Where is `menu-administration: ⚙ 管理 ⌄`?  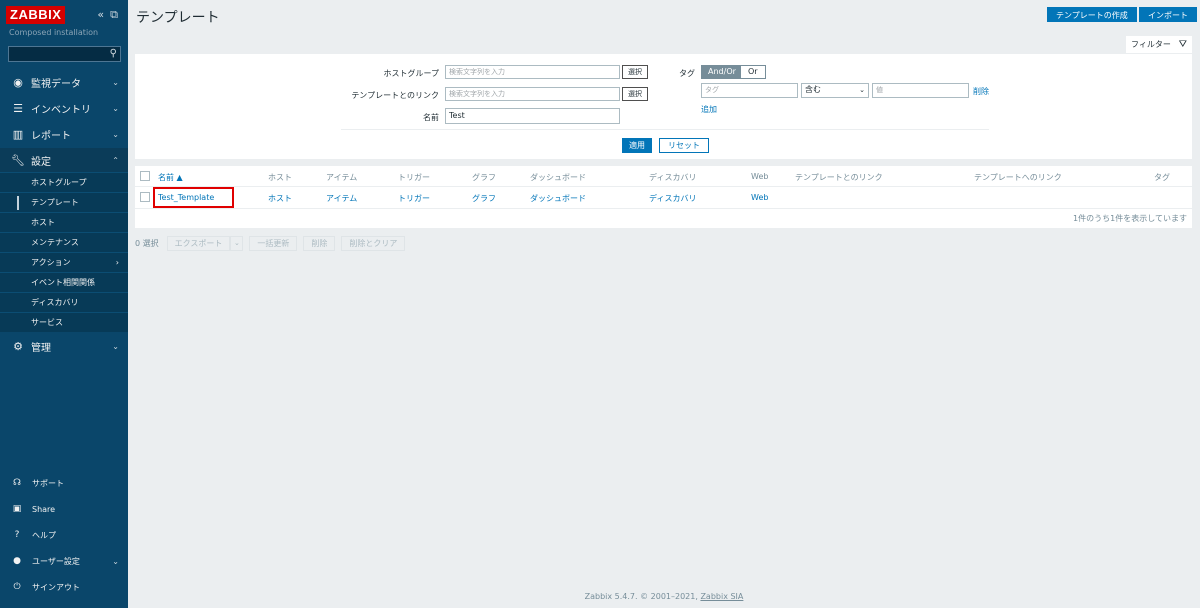
menu-administration: ⚙ 管理 ⌄ is located at coordinates (64, 346).